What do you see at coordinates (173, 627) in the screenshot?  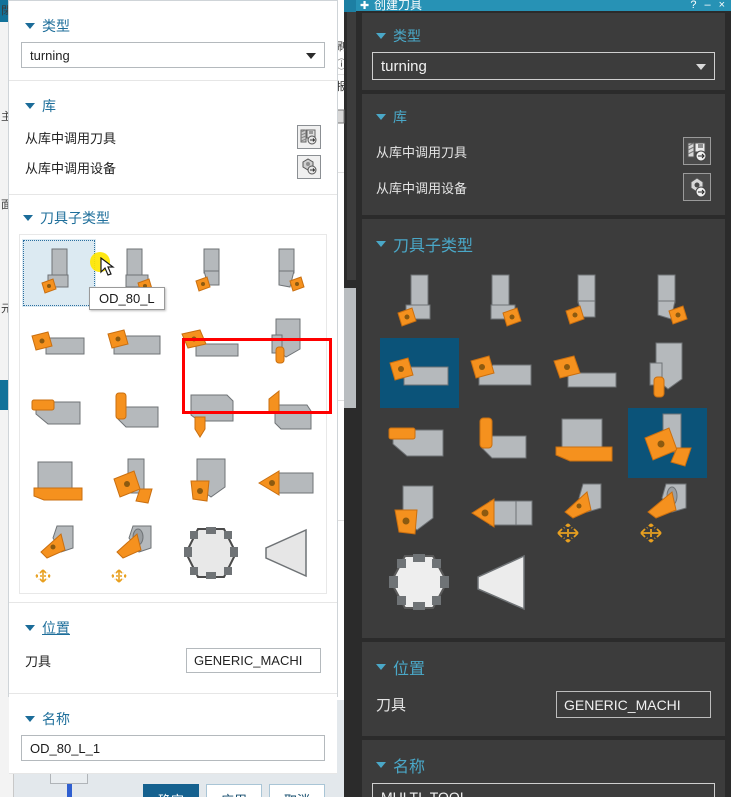 I see `position-section-header-light: 位置` at bounding box center [173, 627].